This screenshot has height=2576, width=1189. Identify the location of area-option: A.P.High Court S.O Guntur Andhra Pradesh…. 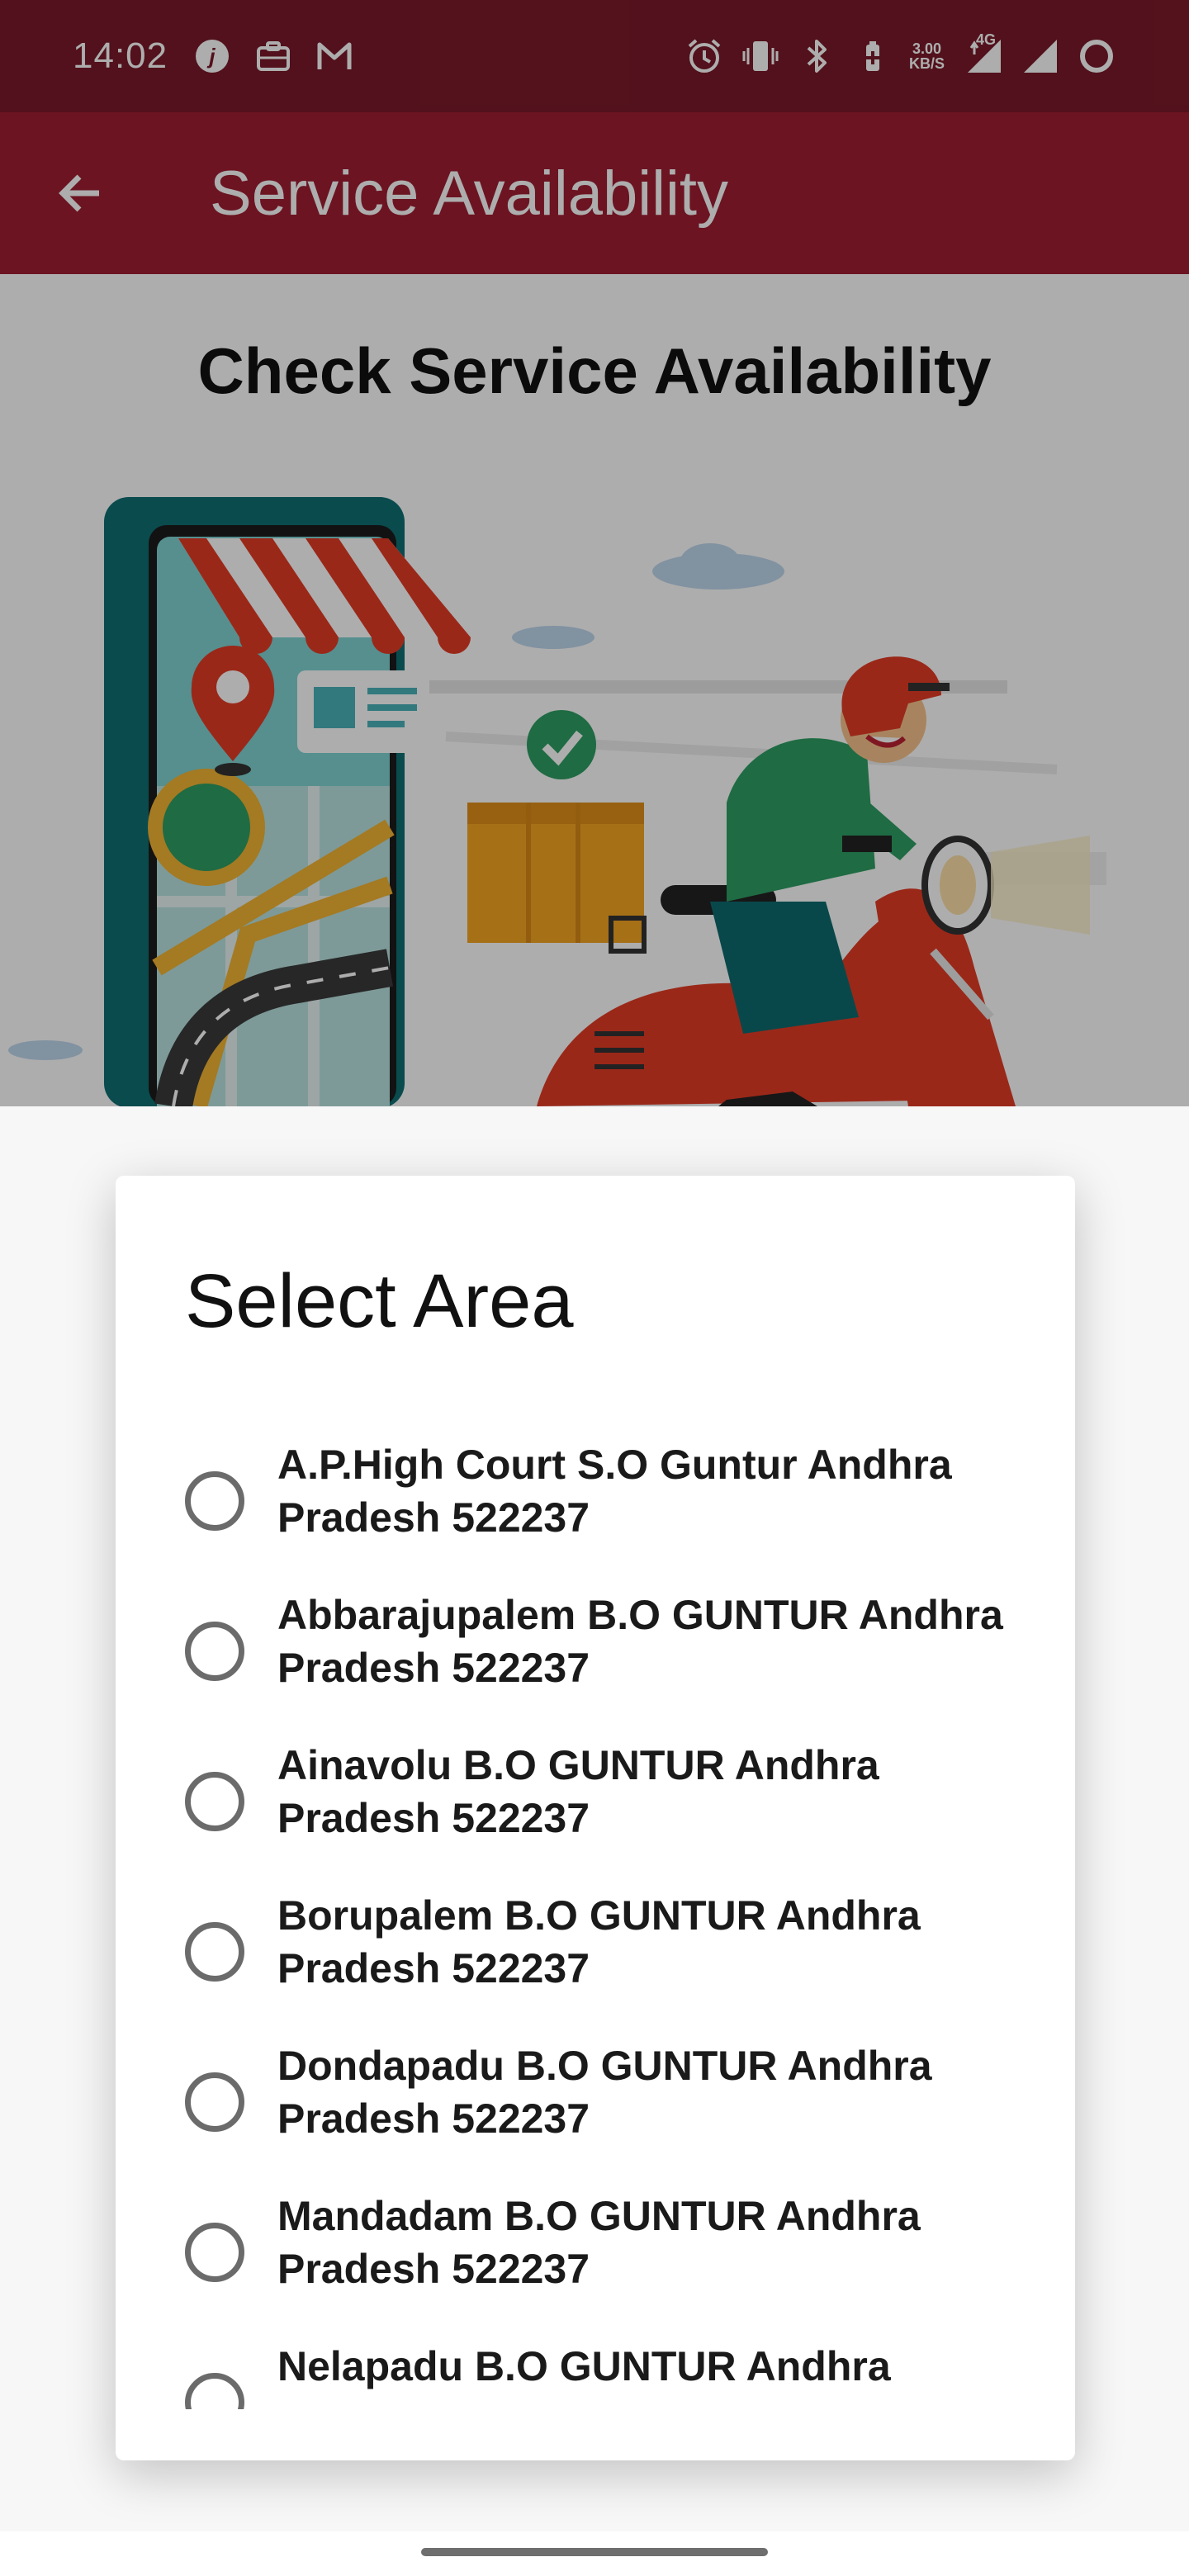
(595, 1502).